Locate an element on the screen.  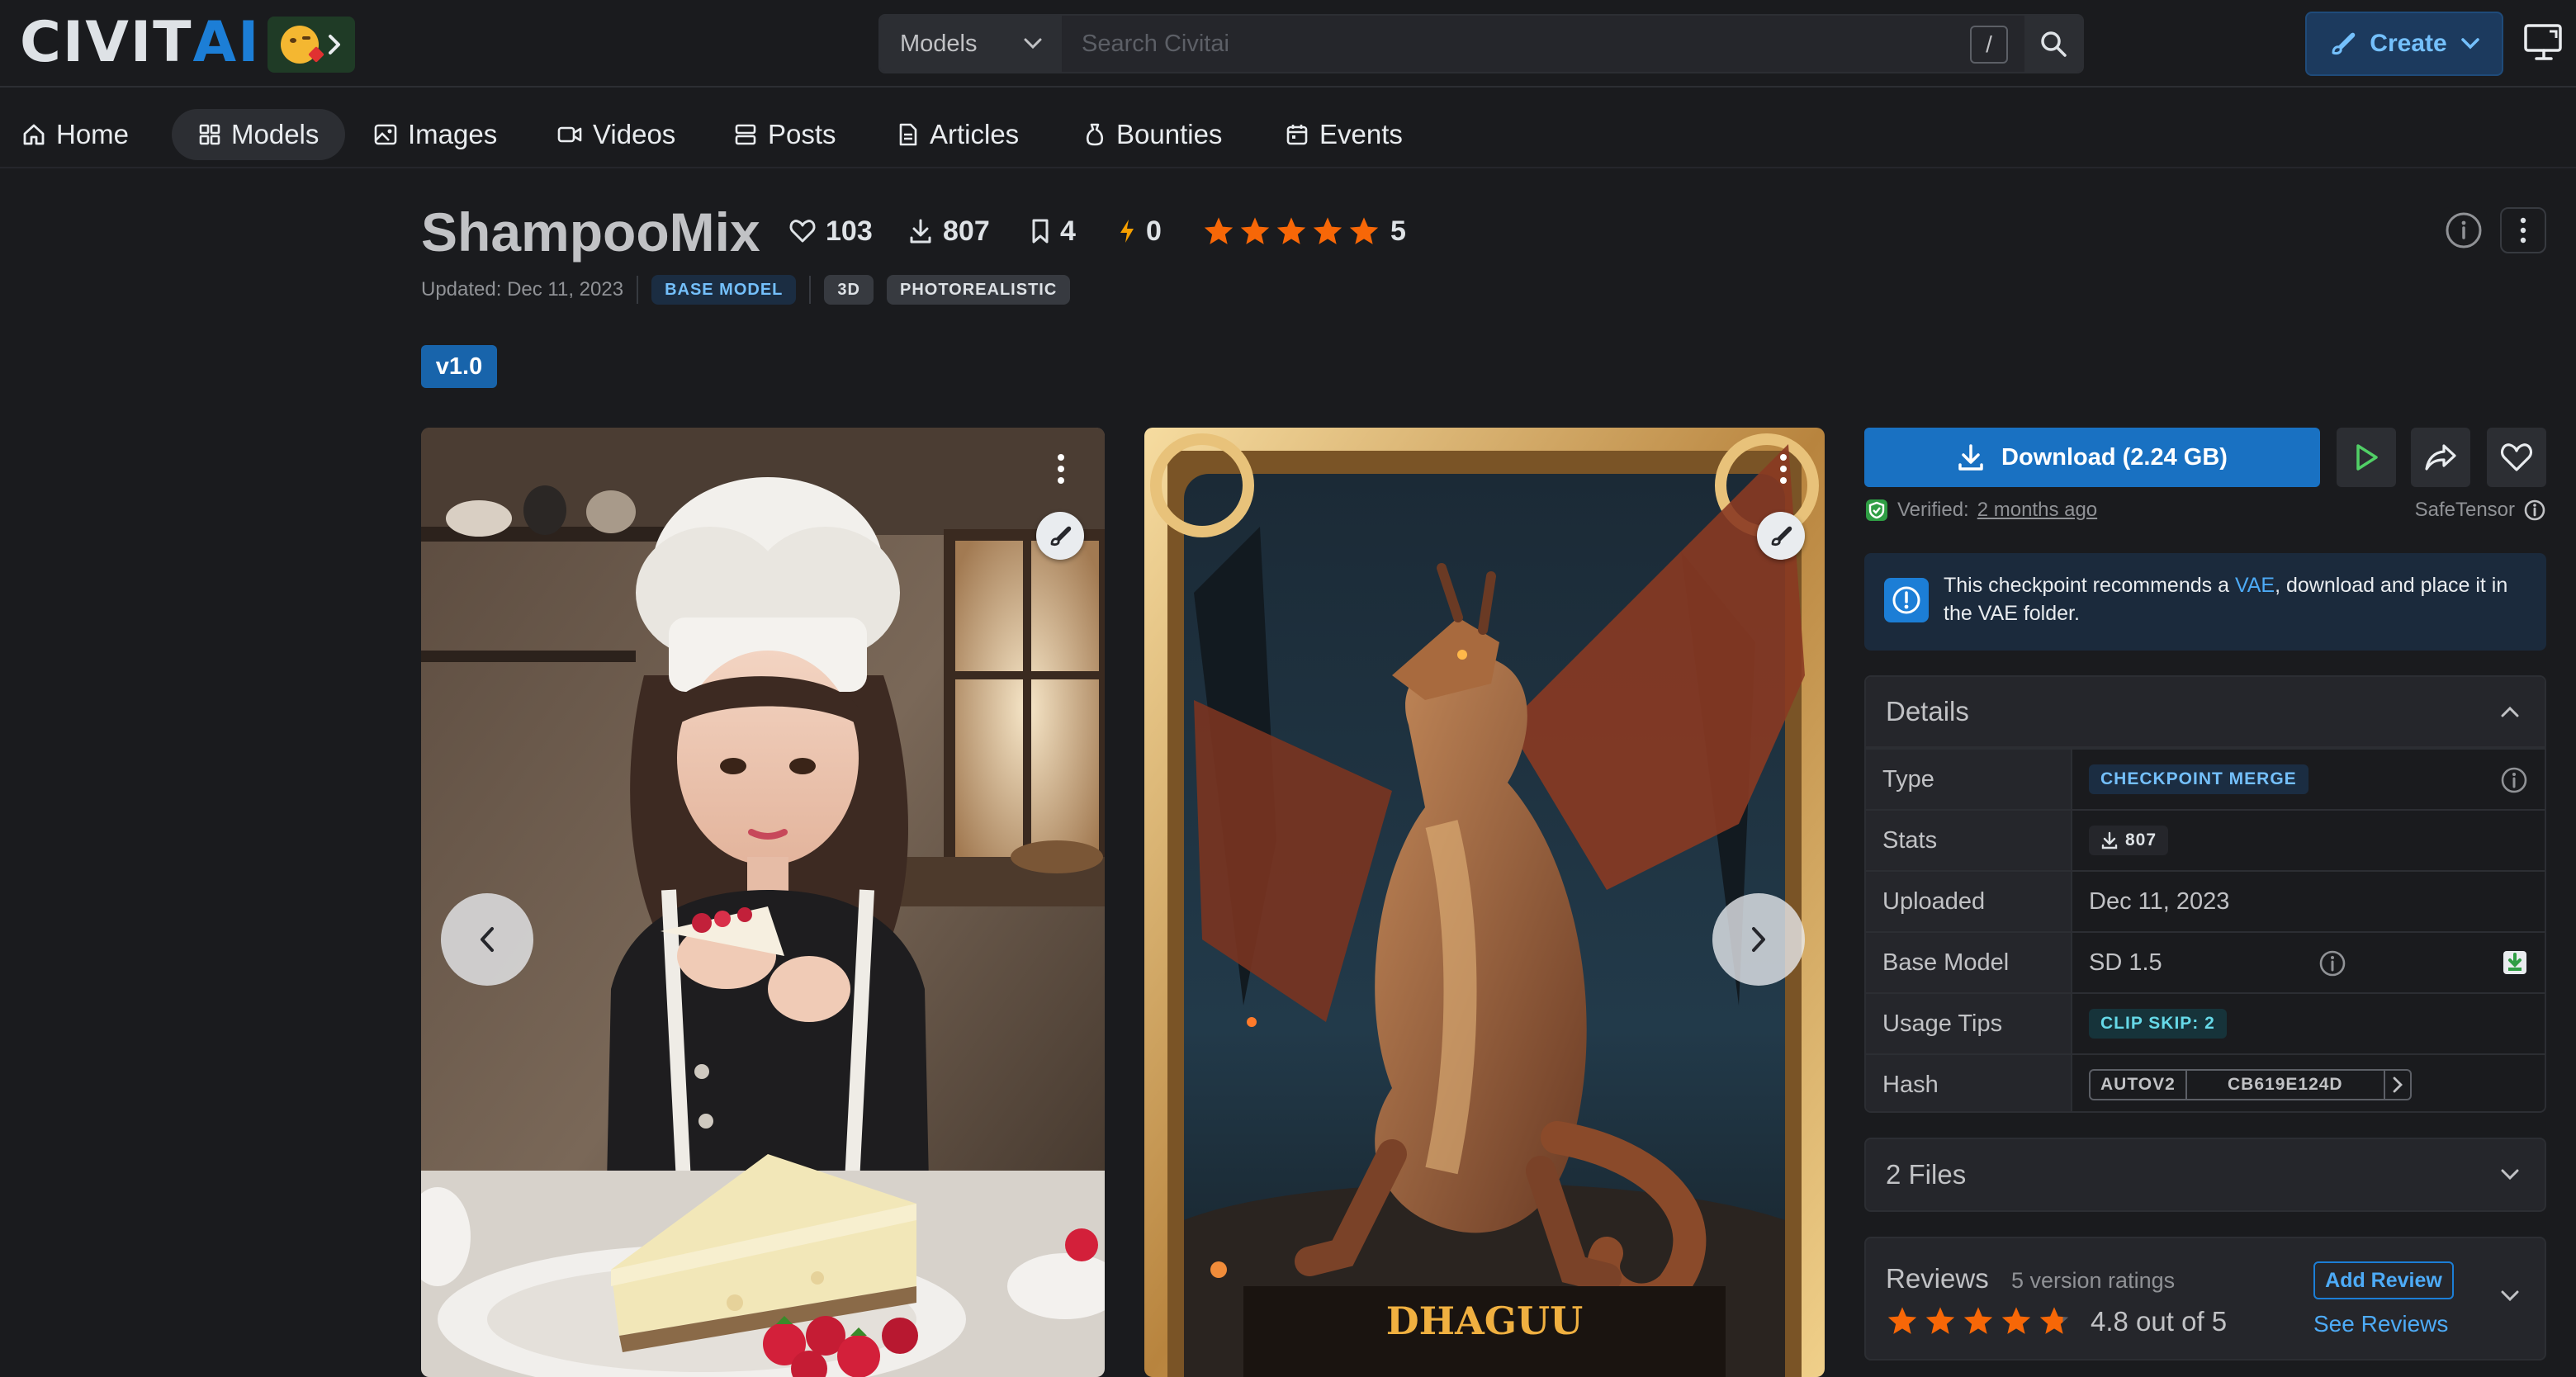
tag-photorealistic: PHOTOREALISTIC is located at coordinates (978, 290).